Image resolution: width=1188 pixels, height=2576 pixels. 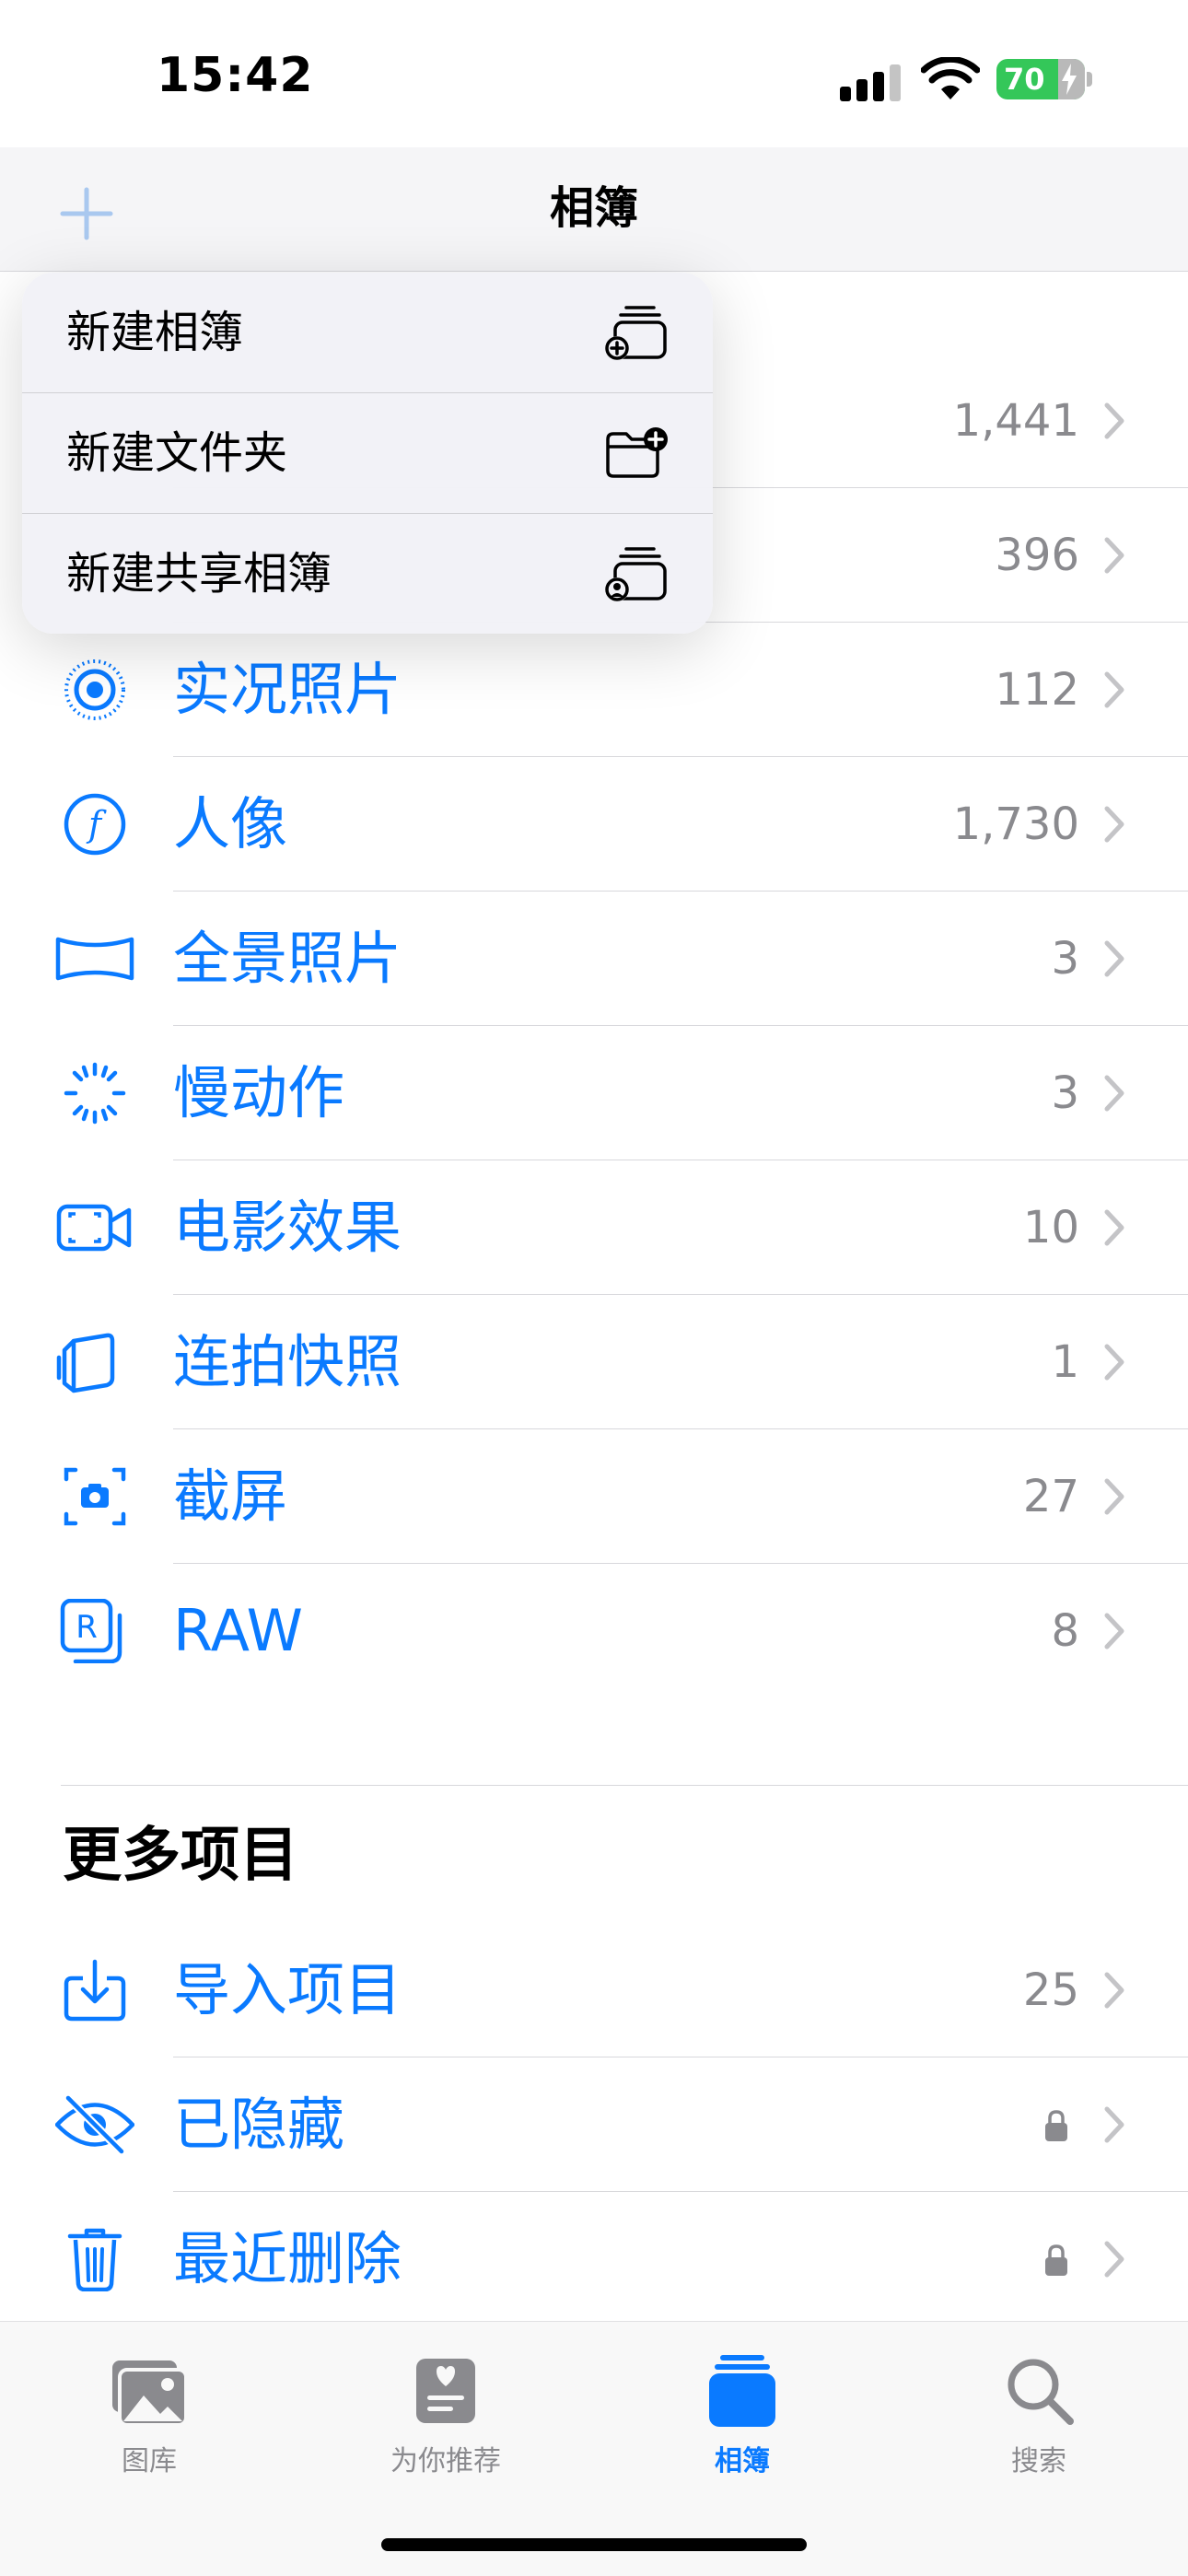 What do you see at coordinates (594, 1362) in the screenshot?
I see `list-item-bursts: 连拍快照 1` at bounding box center [594, 1362].